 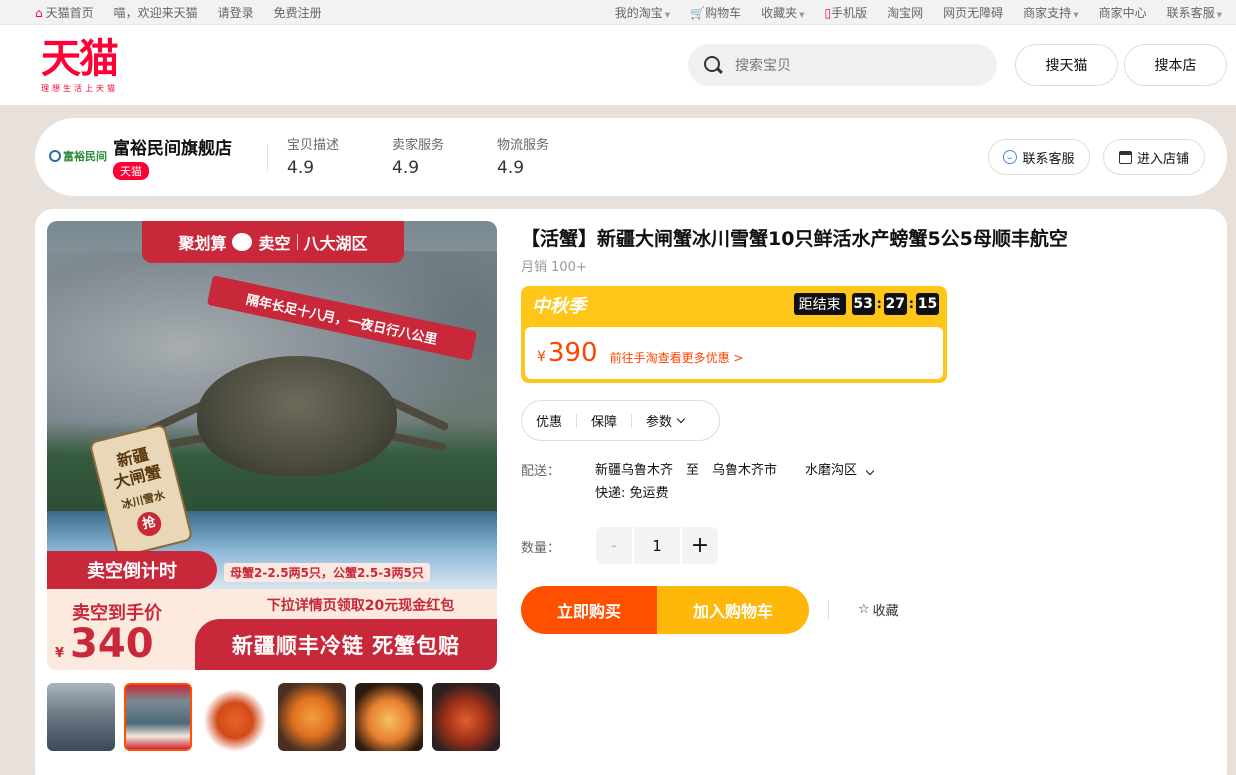 I want to click on delivery-district-select: 水磨沟区, so click(x=840, y=468).